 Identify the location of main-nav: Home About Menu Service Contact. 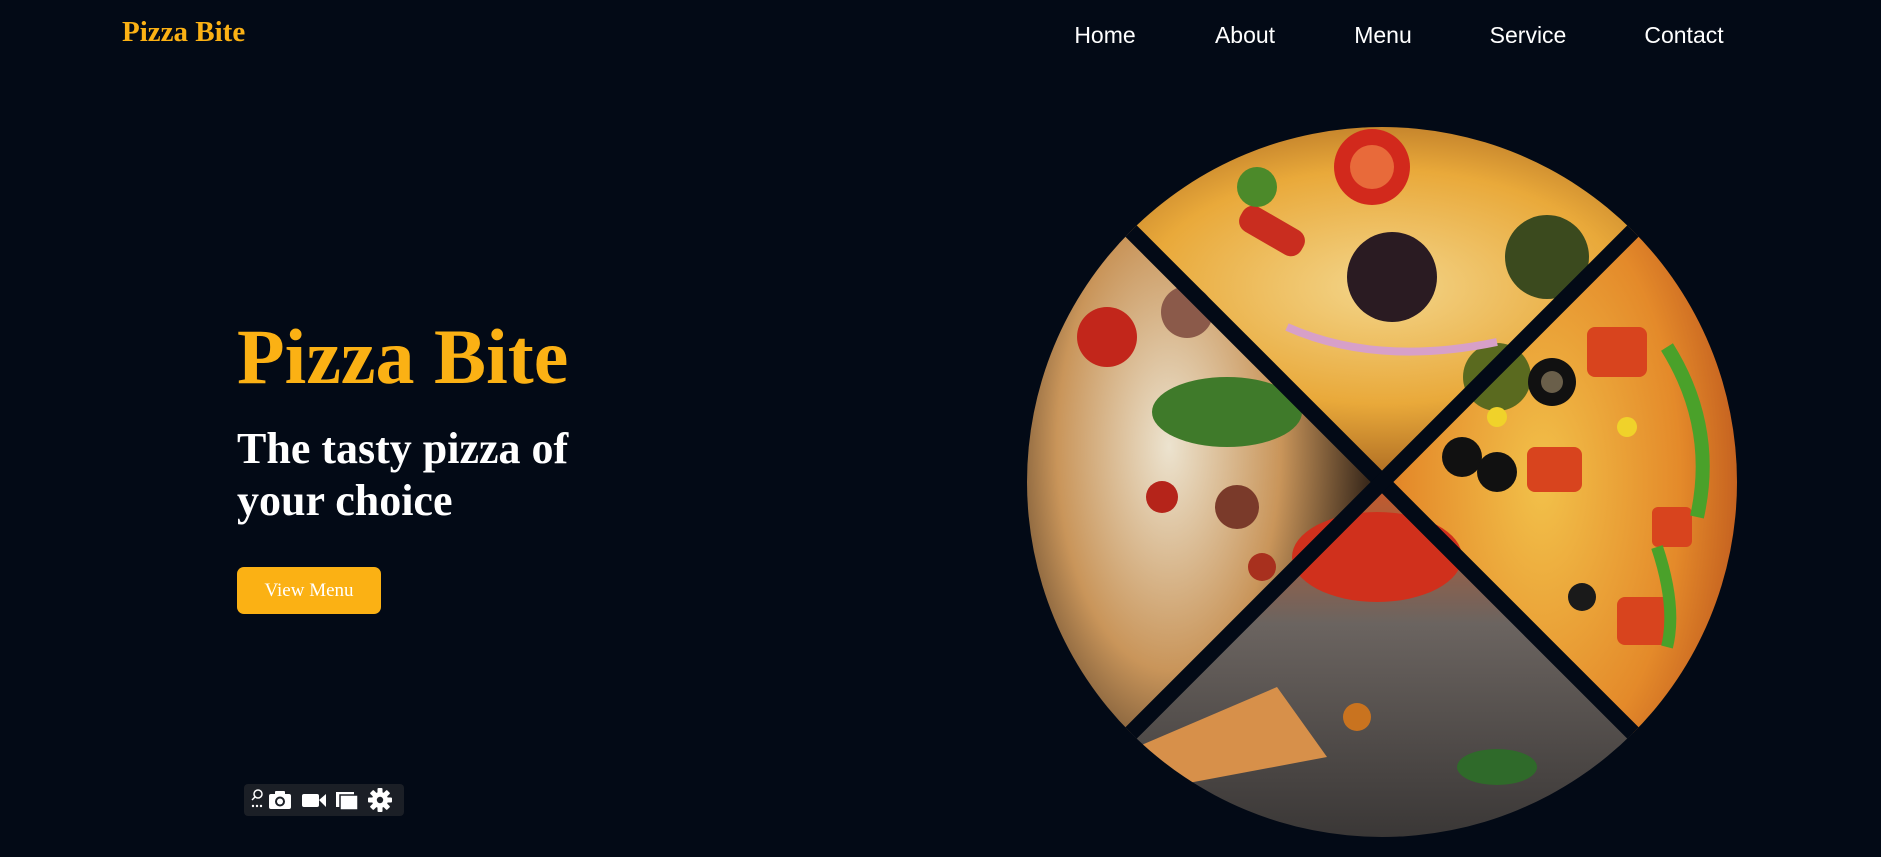
(940, 37).